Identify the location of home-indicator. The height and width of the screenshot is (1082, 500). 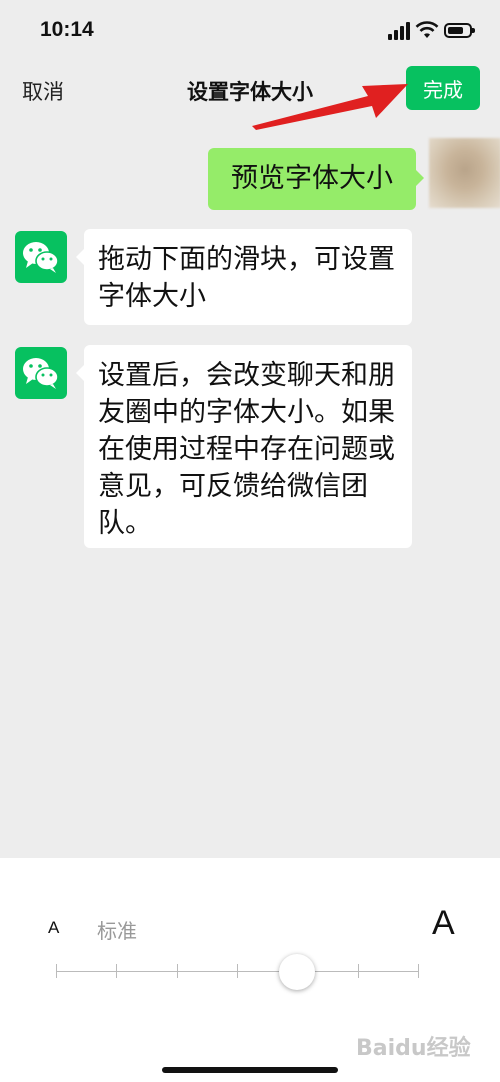
(250, 1070).